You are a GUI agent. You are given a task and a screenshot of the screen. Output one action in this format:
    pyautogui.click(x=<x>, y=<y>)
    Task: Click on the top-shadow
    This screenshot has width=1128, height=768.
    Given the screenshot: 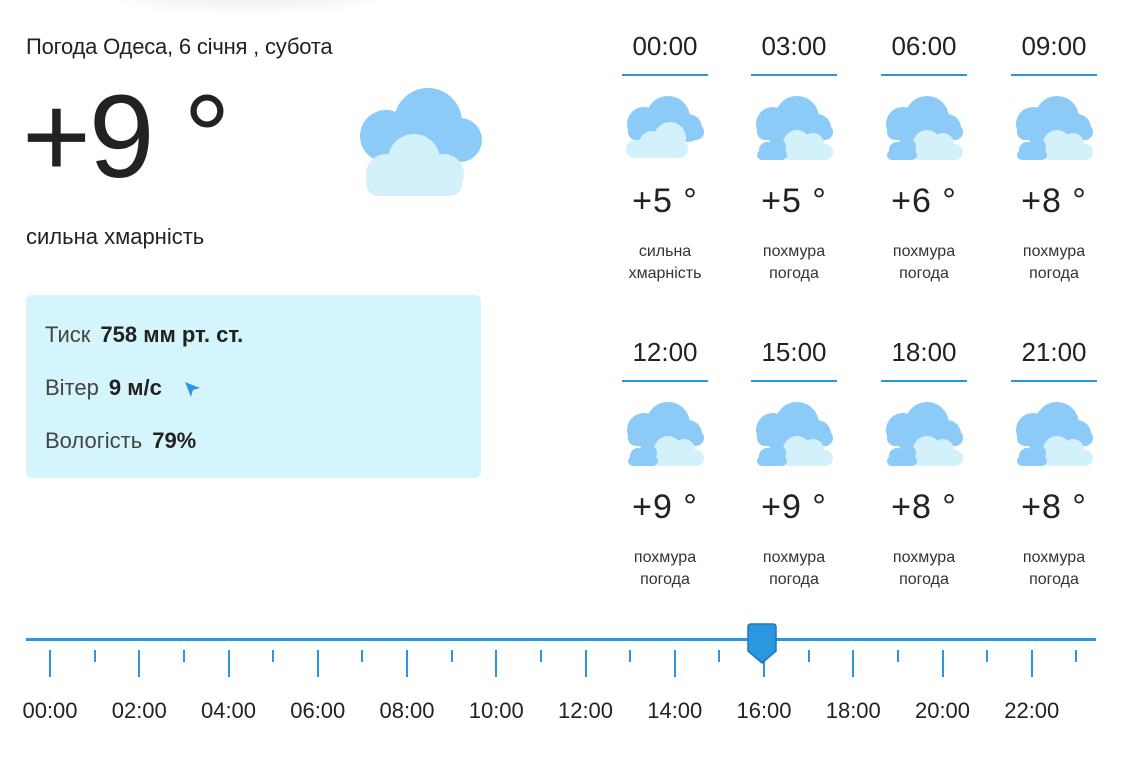 What is the action you would take?
    pyautogui.click(x=250, y=3)
    